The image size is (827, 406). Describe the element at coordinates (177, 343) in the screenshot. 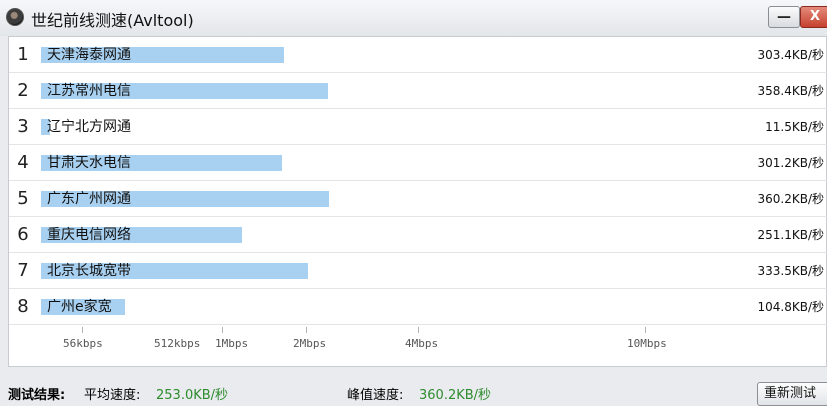

I see `scale-label-512kbps: 512kbps` at that location.